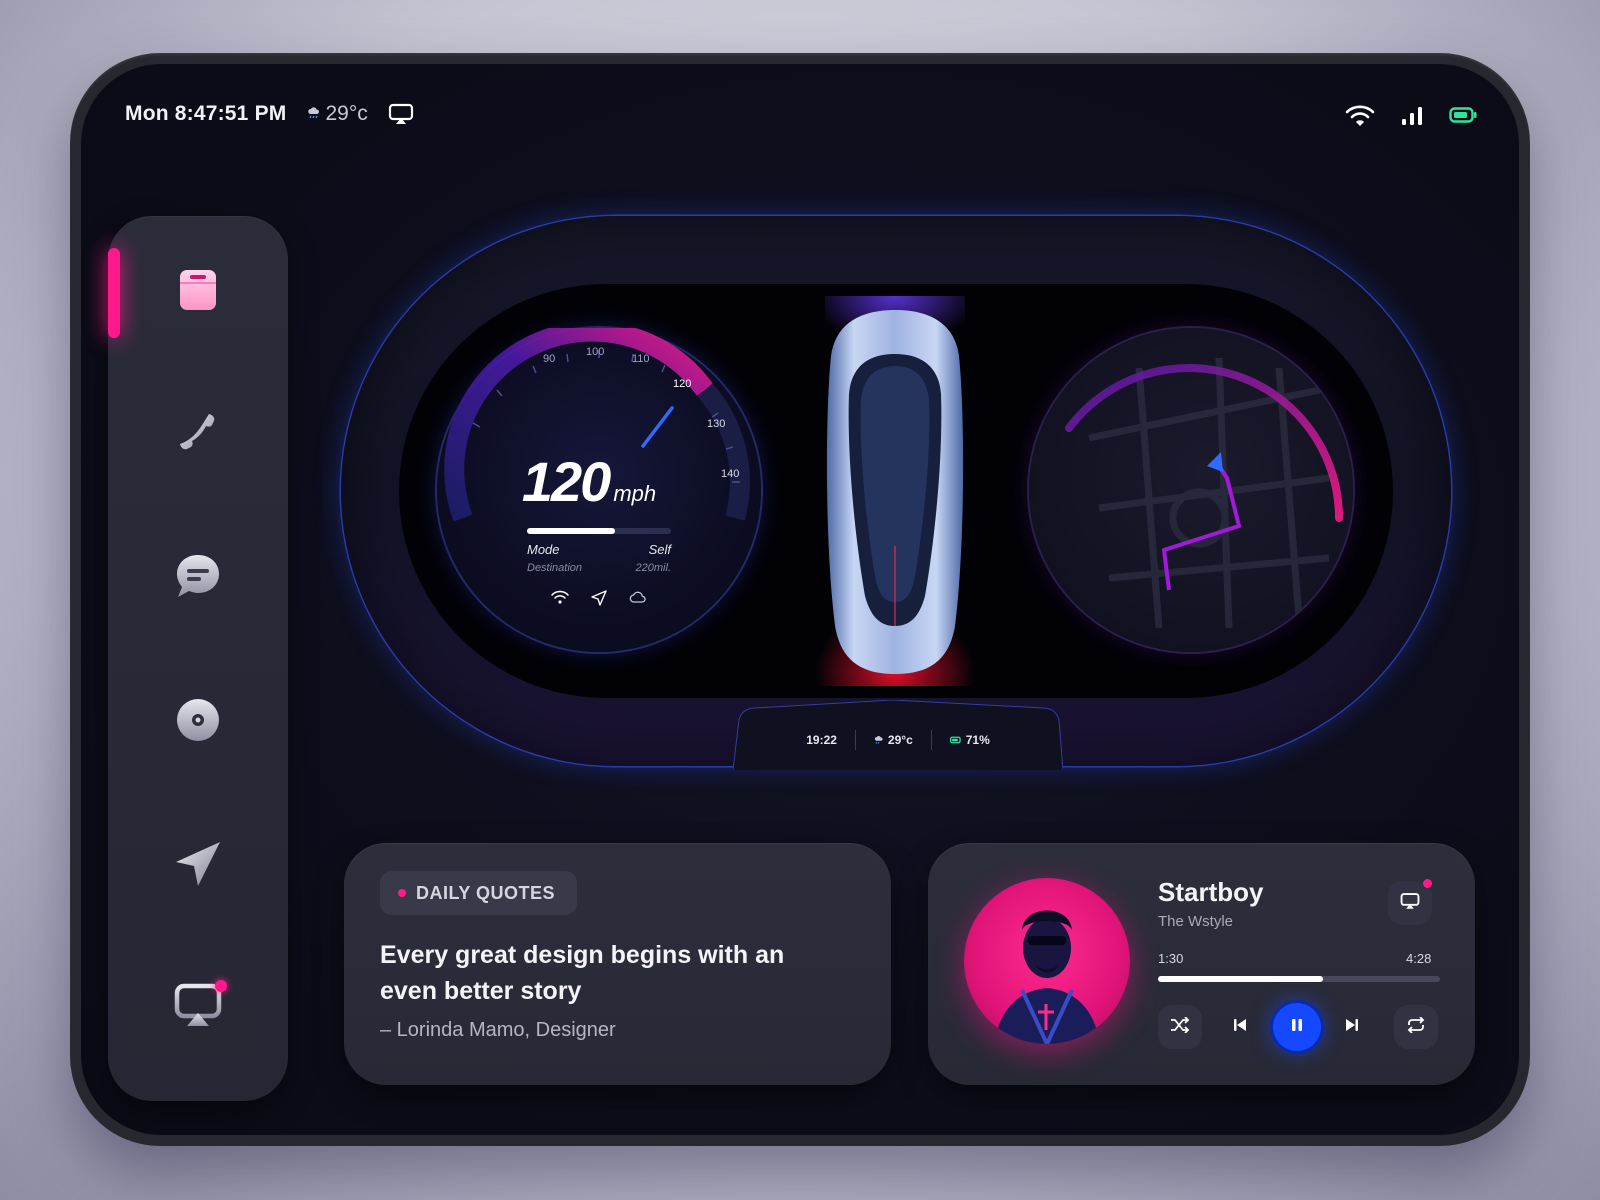 Image resolution: width=1600 pixels, height=1200 pixels. I want to click on speed-progress-fill, so click(571, 531).